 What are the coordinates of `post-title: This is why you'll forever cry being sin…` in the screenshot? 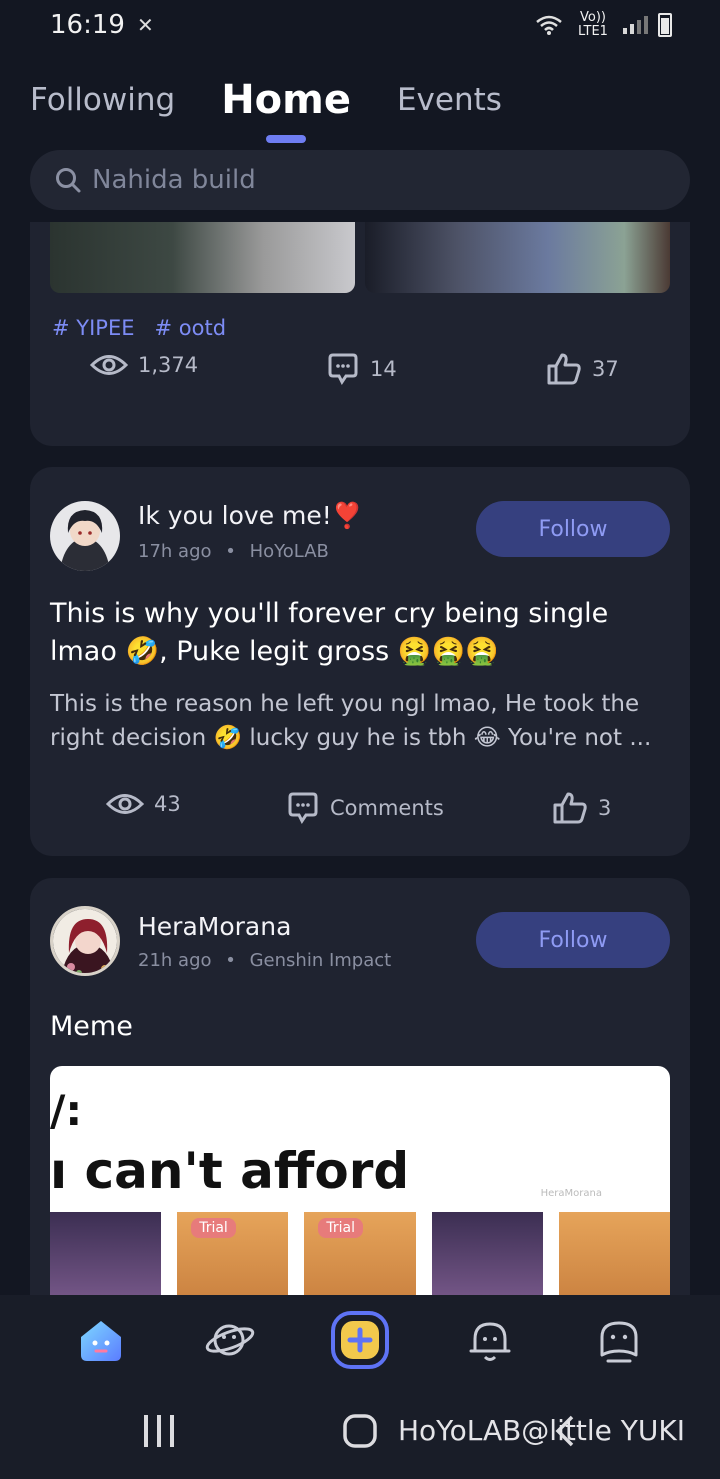 It's located at (360, 633).